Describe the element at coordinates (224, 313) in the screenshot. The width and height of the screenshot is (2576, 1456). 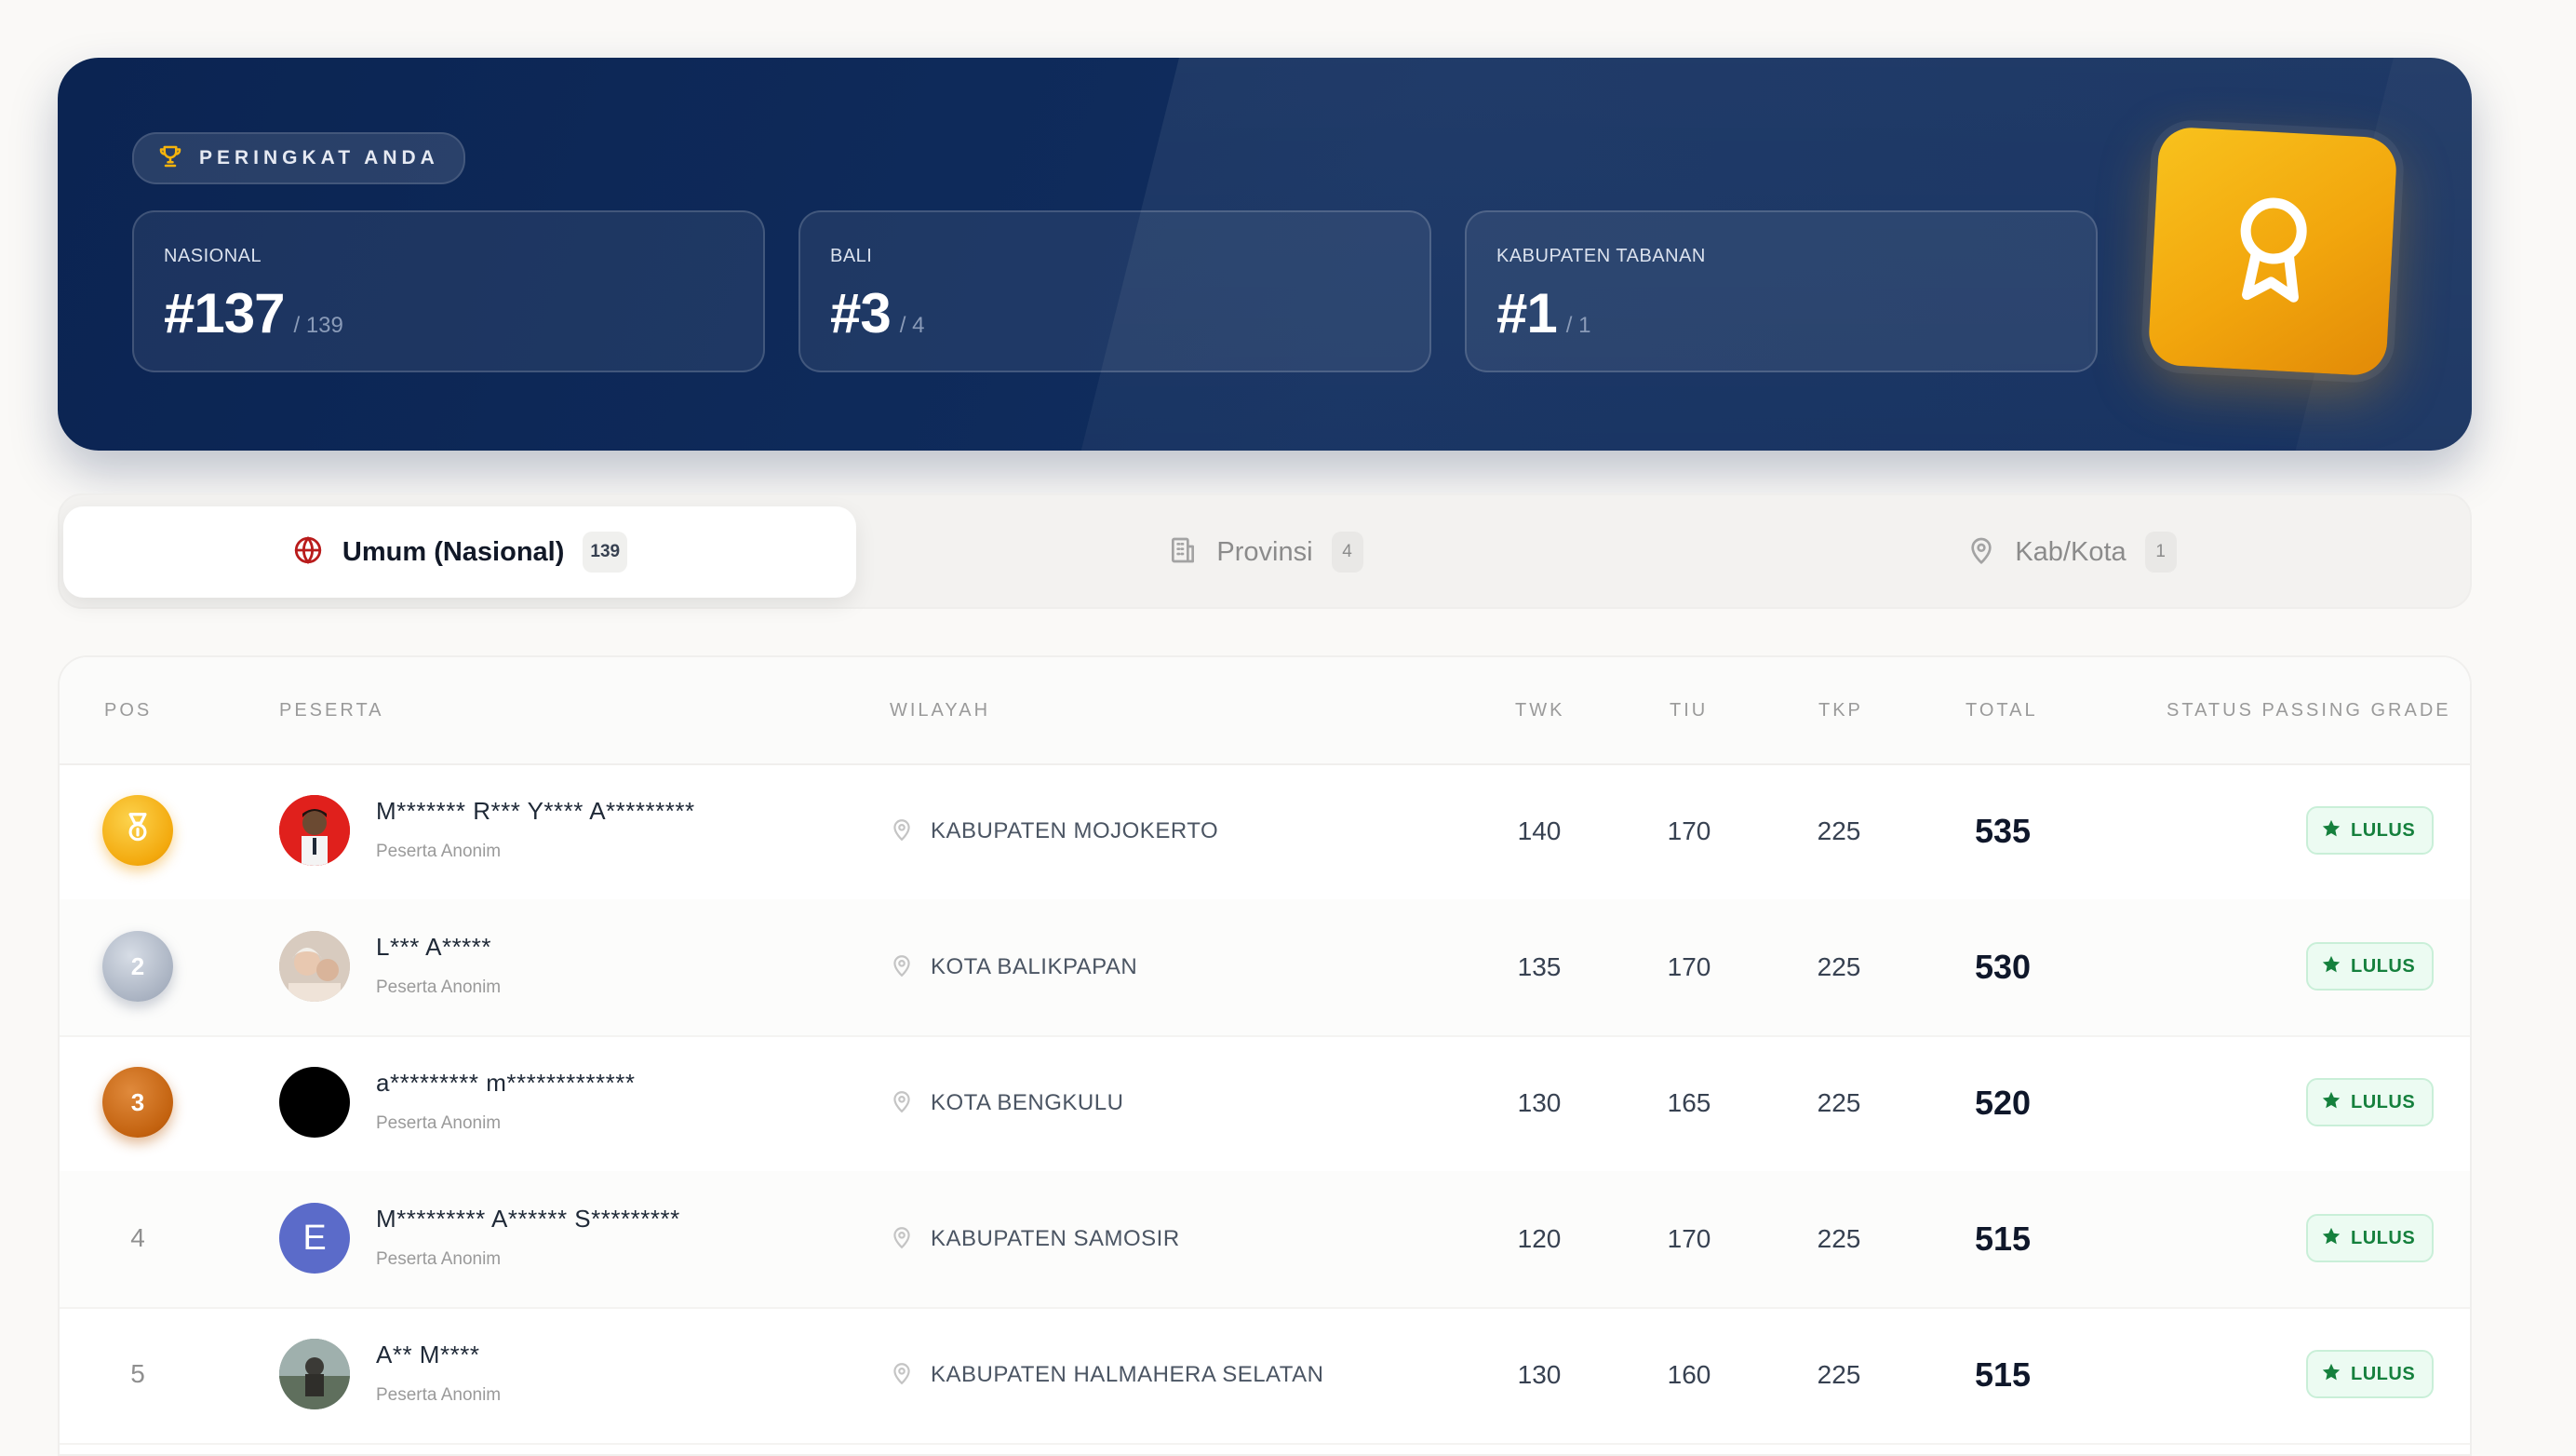
I see `rank-value: #137` at that location.